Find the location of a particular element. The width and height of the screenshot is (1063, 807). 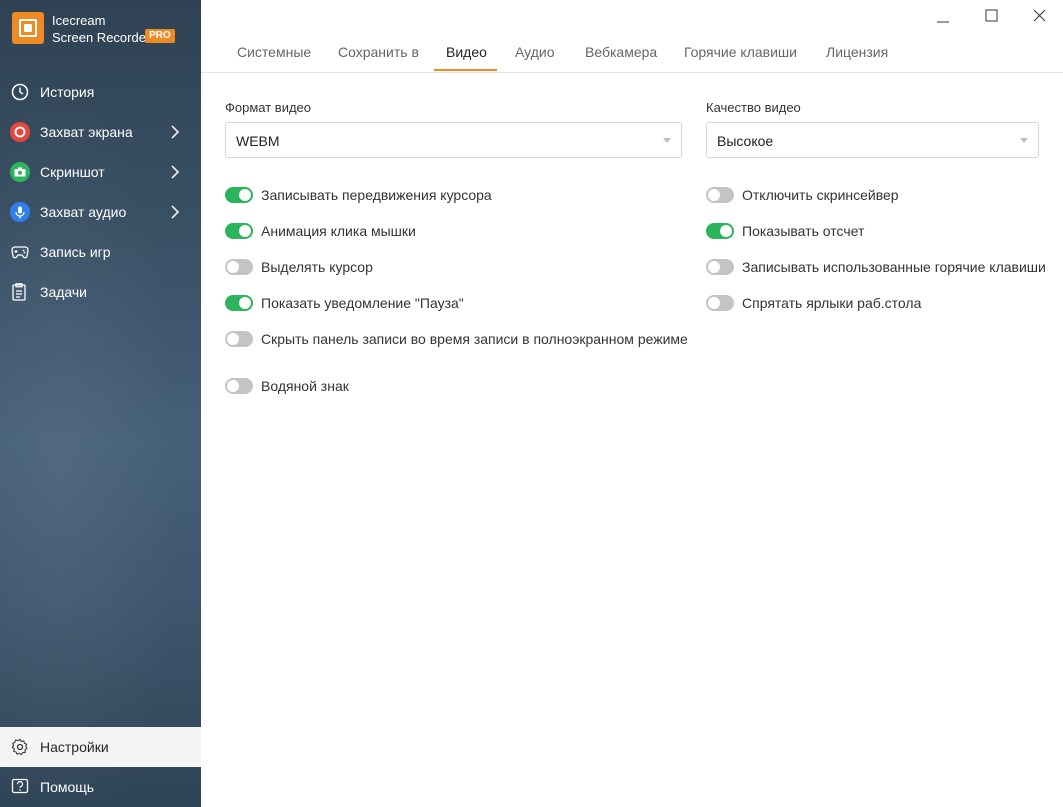

record-icon is located at coordinates (20, 132).